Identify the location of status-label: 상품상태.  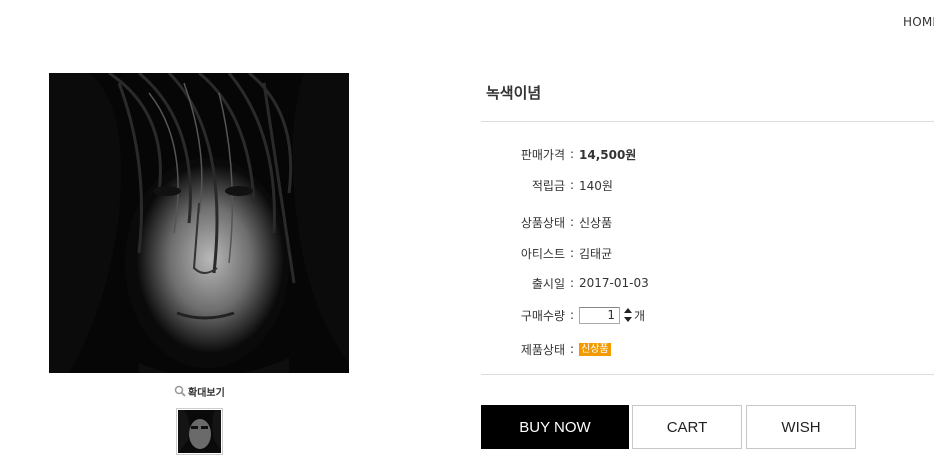
(542, 222).